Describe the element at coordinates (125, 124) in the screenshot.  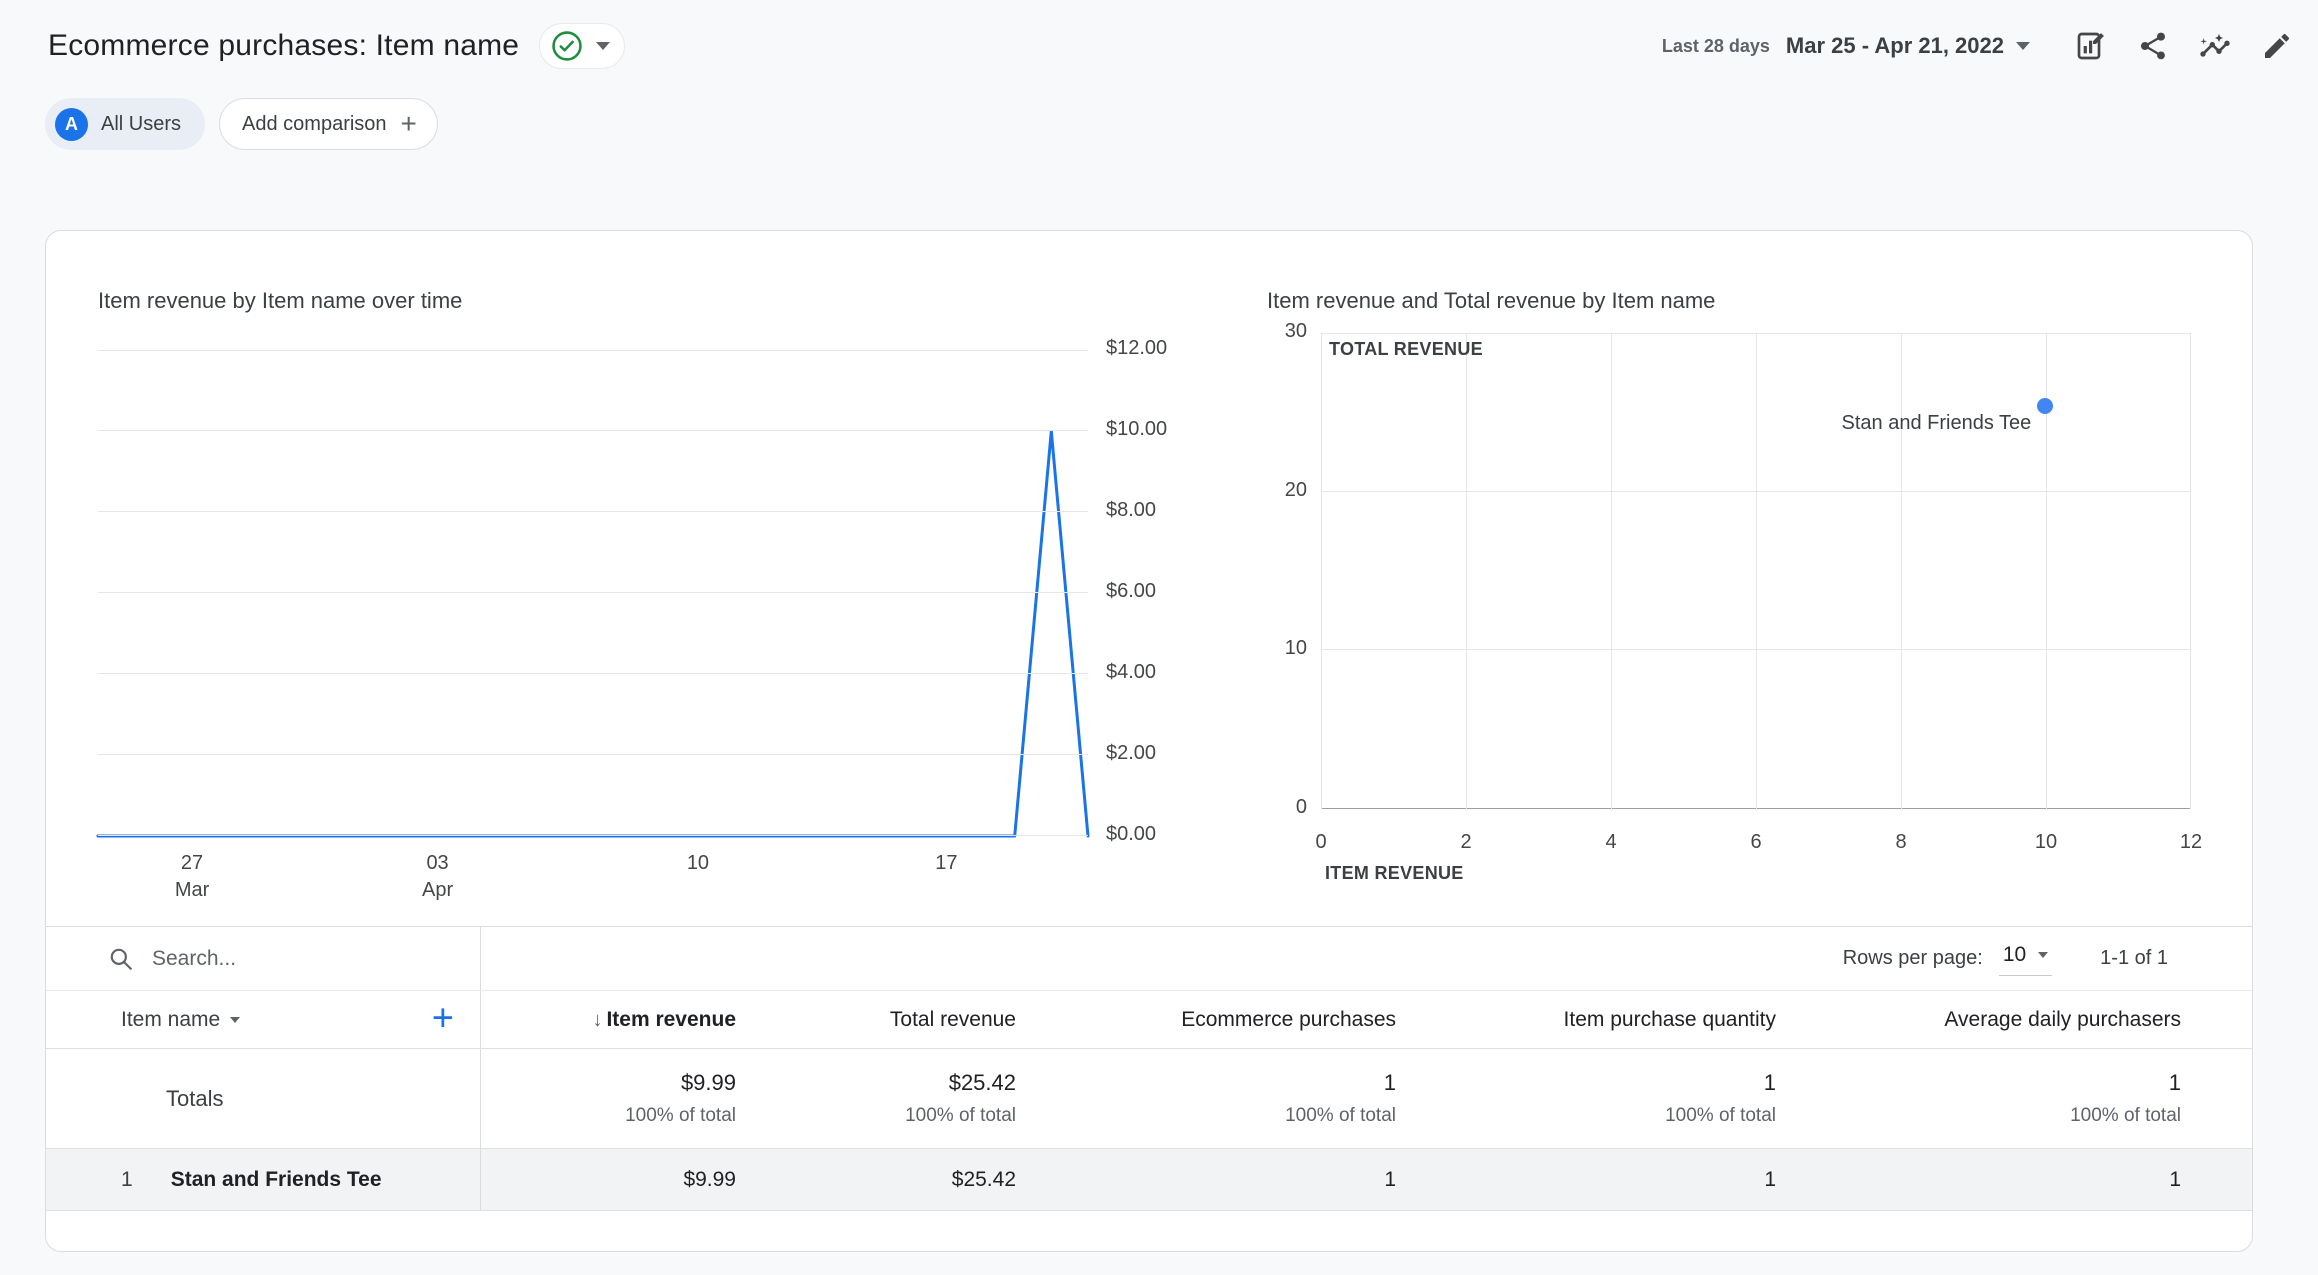
I see `all-users-chip: A All Users` at that location.